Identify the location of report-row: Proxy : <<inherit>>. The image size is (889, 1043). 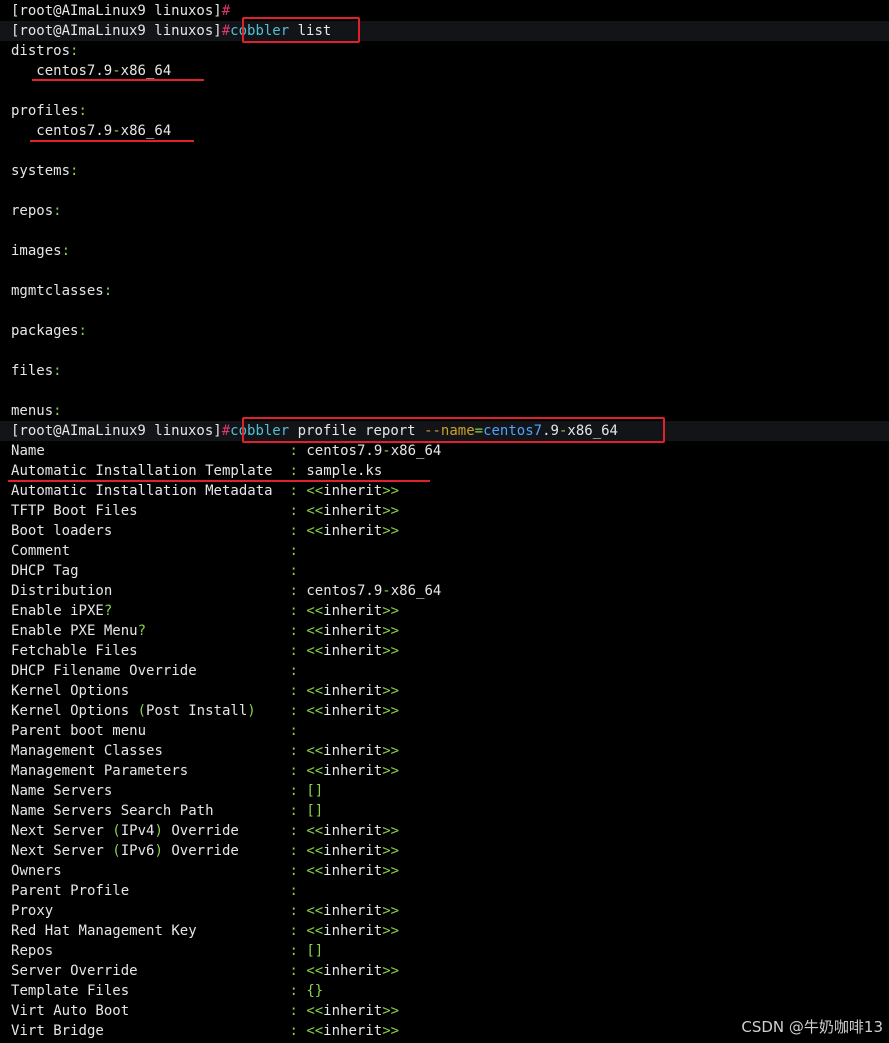
(205, 911).